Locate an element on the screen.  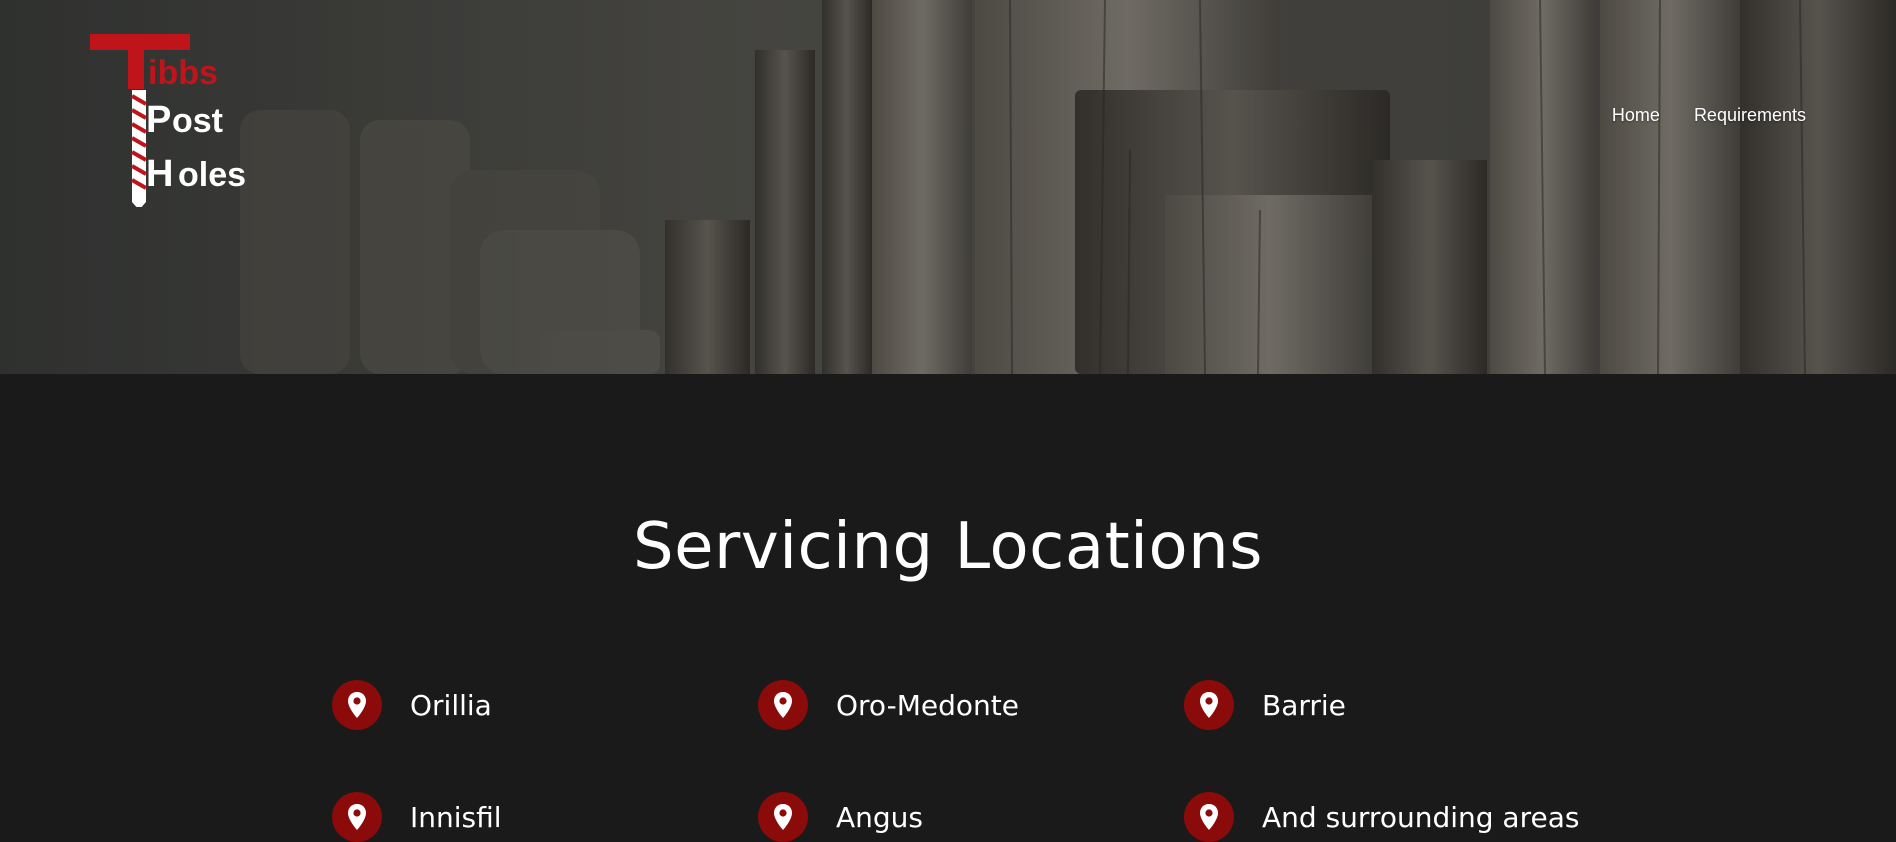
svg-text: P is located at coordinates (158, 120).